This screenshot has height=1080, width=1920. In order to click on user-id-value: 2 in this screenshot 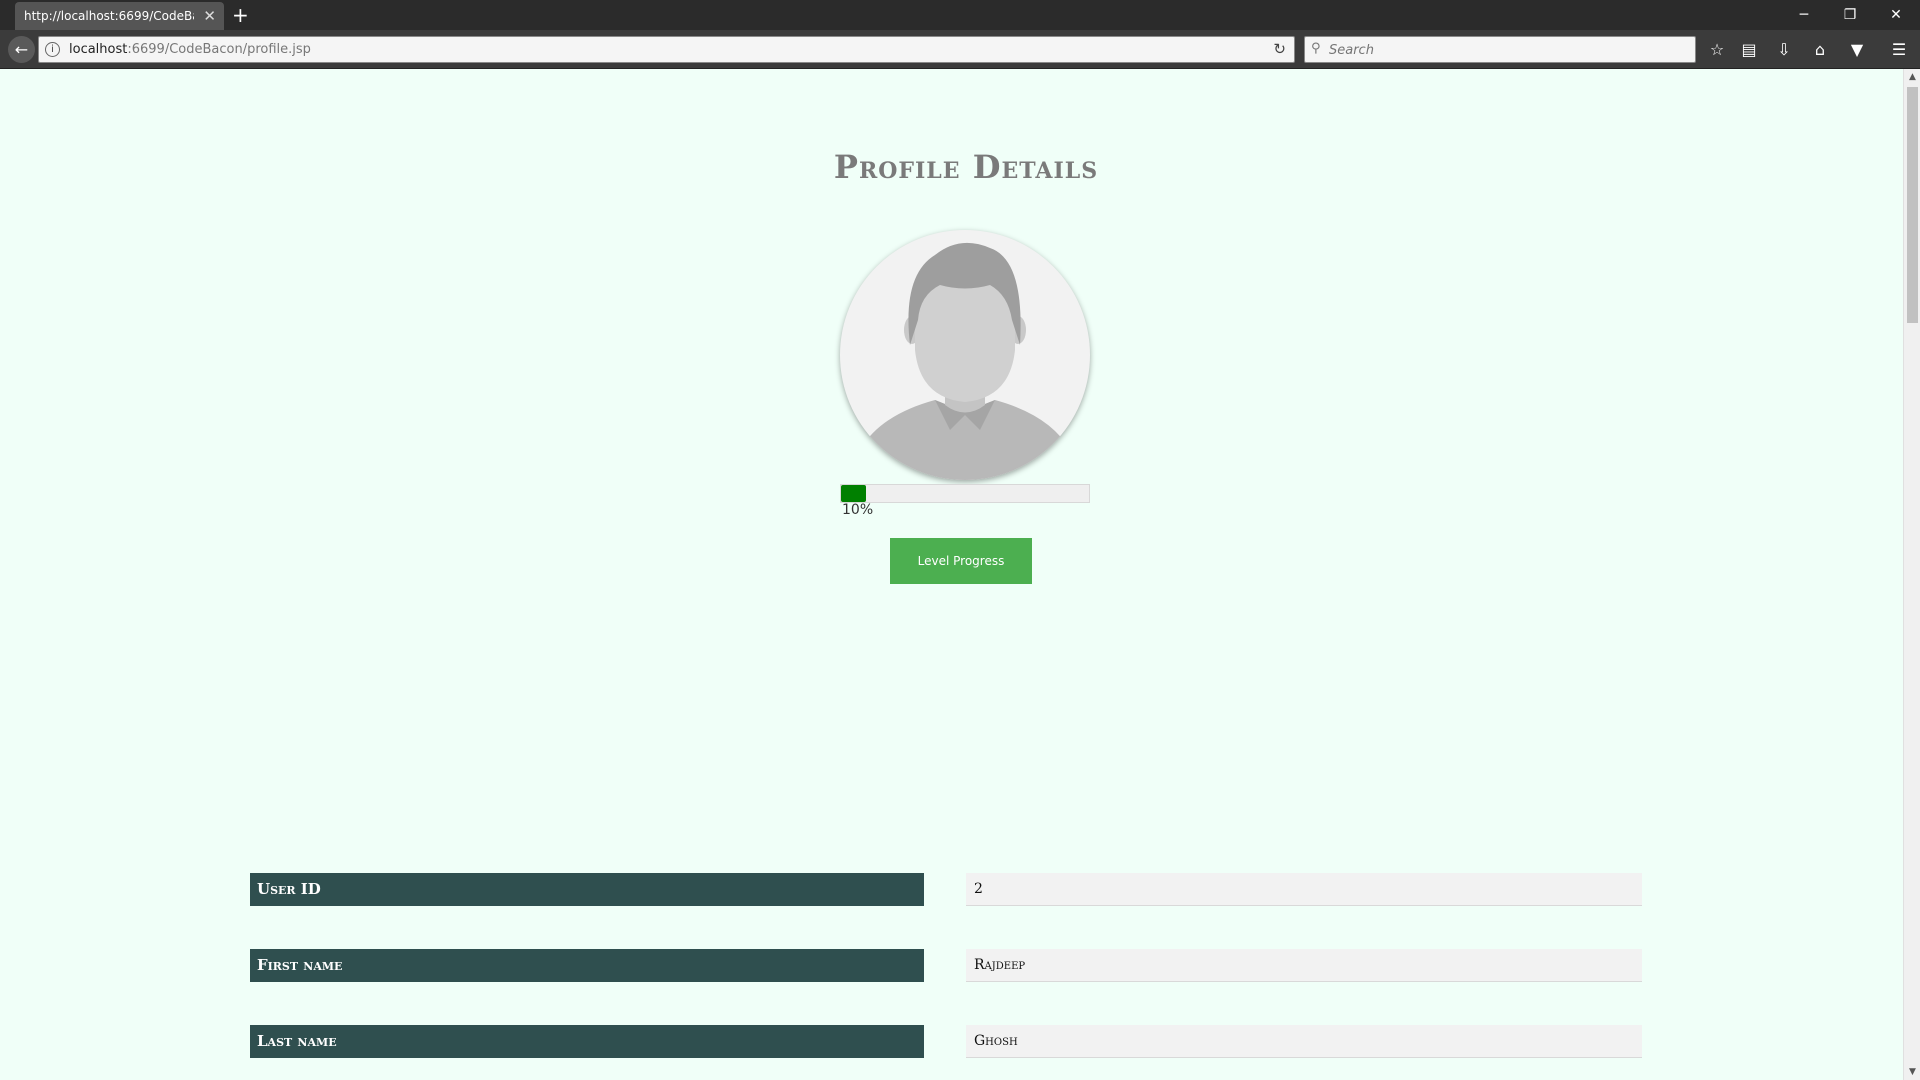, I will do `click(1304, 889)`.